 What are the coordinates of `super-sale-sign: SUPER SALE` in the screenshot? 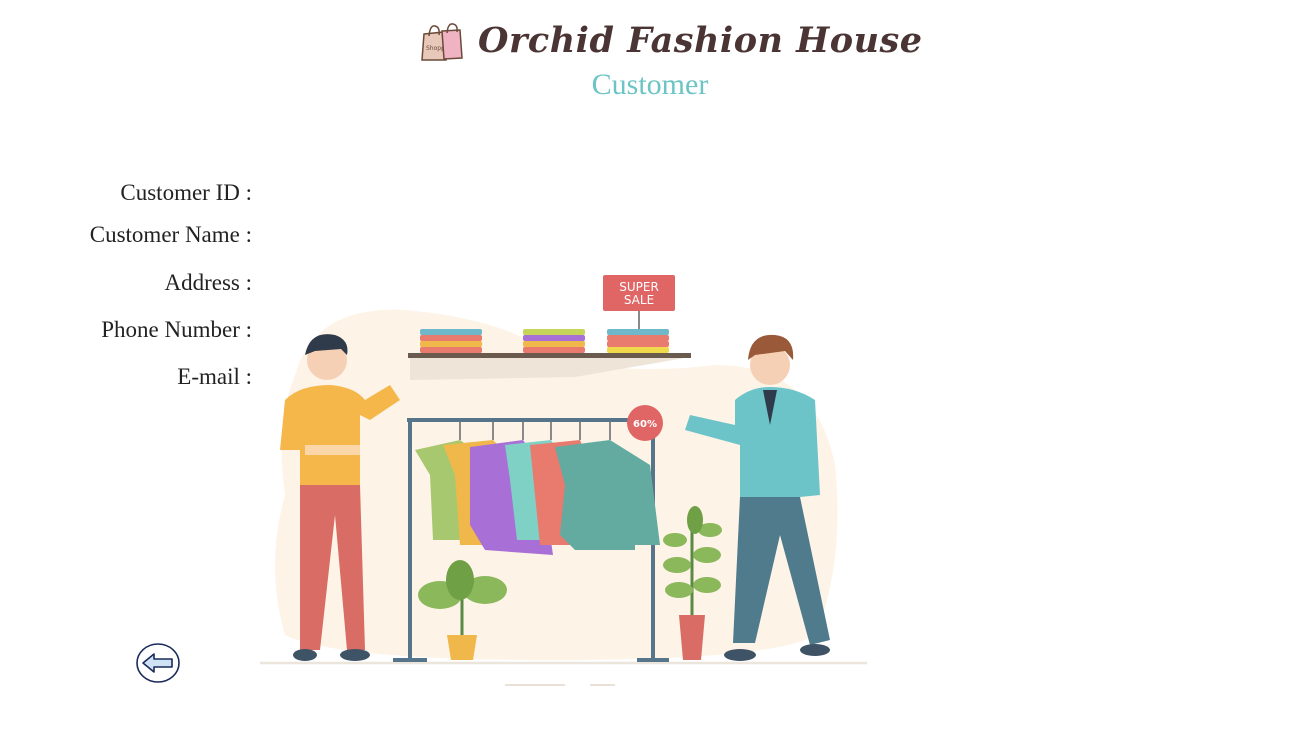 It's located at (639, 303).